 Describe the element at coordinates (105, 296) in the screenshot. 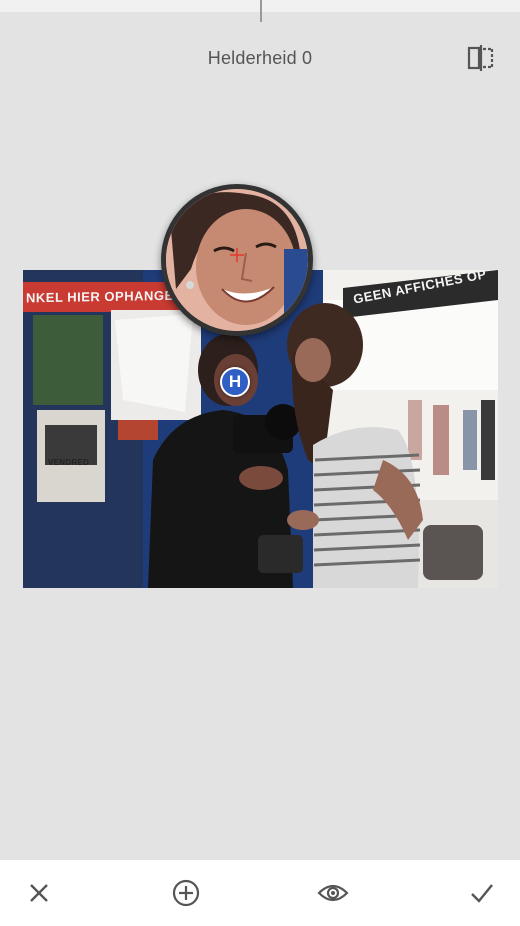

I see `photo-sign-left: NKEL HIER OPHANGEN` at that location.